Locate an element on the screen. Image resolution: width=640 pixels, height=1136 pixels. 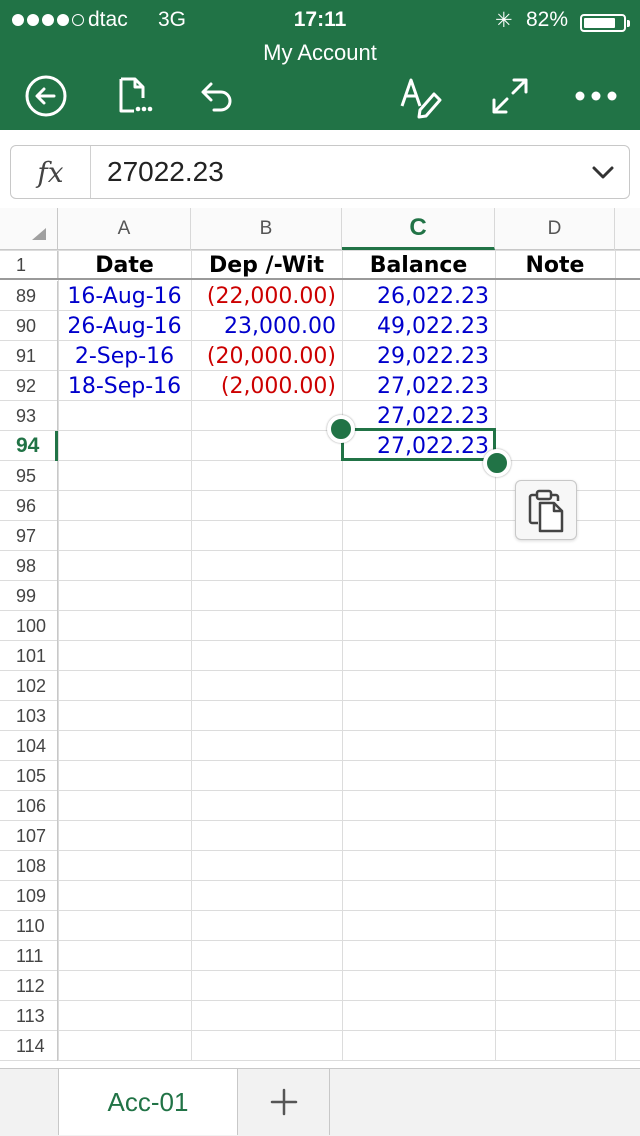
row-header: 114 is located at coordinates (29, 1046).